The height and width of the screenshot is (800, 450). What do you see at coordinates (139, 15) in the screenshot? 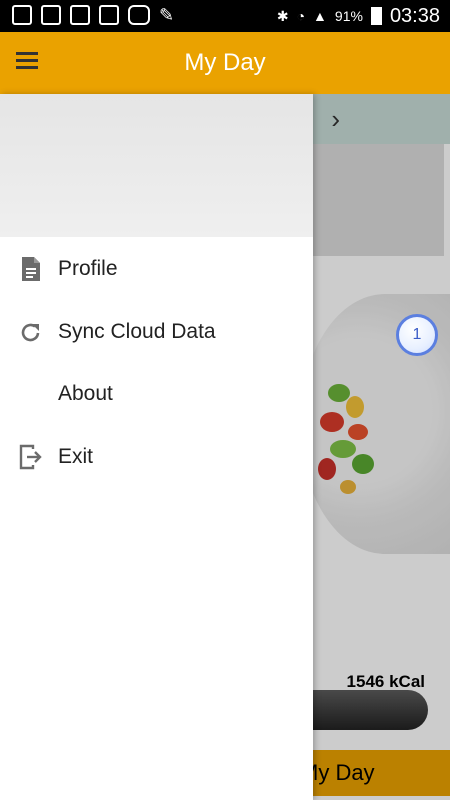
I see `youtube-icon` at bounding box center [139, 15].